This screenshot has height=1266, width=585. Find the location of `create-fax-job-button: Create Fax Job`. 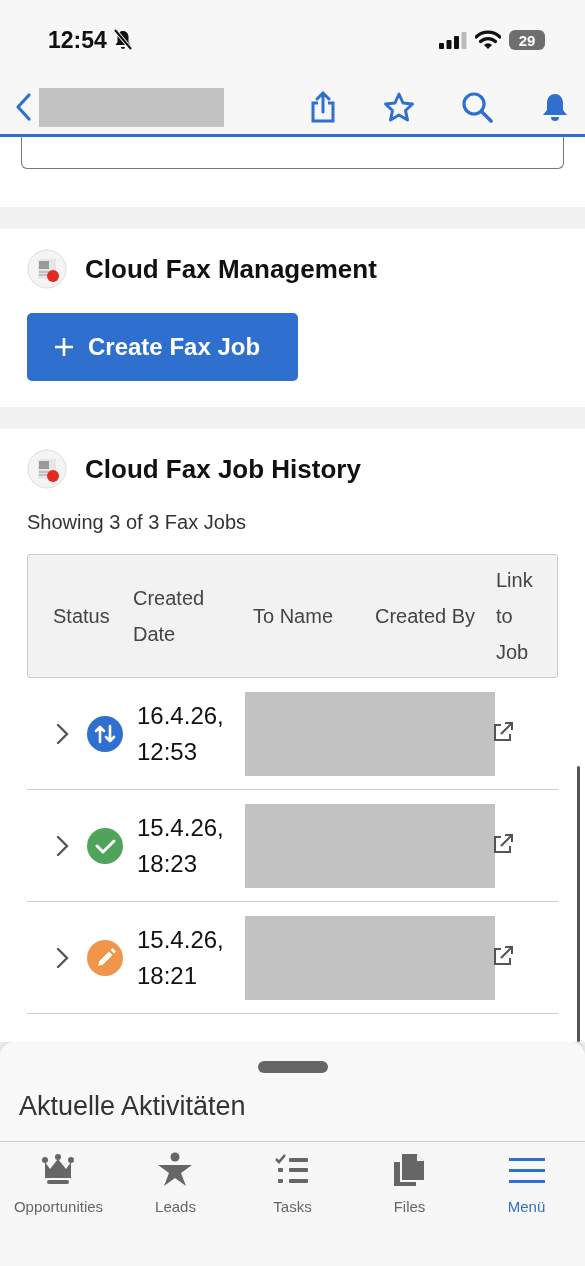

create-fax-job-button: Create Fax Job is located at coordinates (162, 347).